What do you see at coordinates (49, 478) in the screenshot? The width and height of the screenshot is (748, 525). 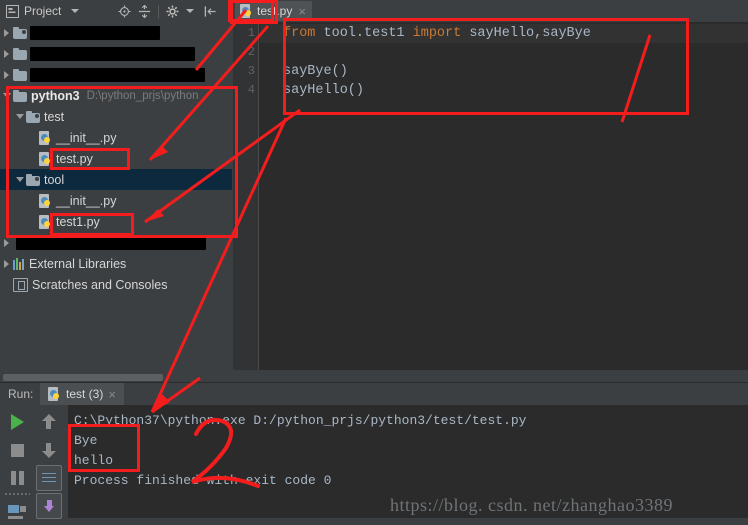 I see `soft-wrap-button` at bounding box center [49, 478].